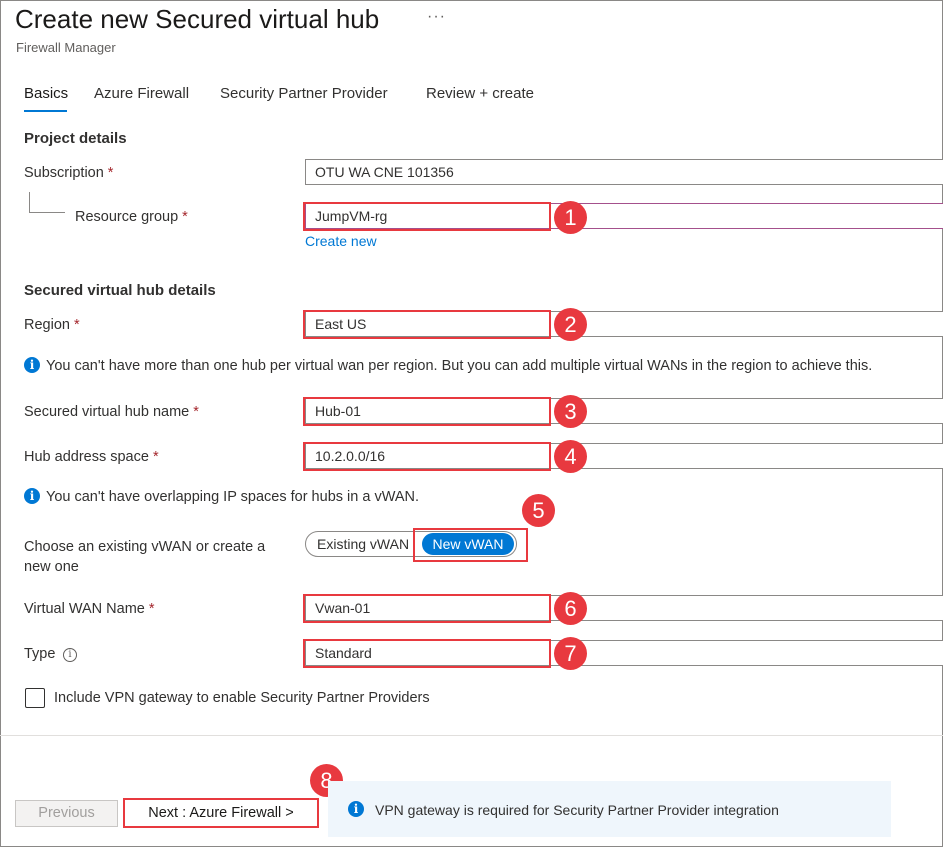 The height and width of the screenshot is (847, 943). Describe the element at coordinates (221, 813) in the screenshot. I see `next-azure-firewall-button: Next : Azure Firewall >` at that location.